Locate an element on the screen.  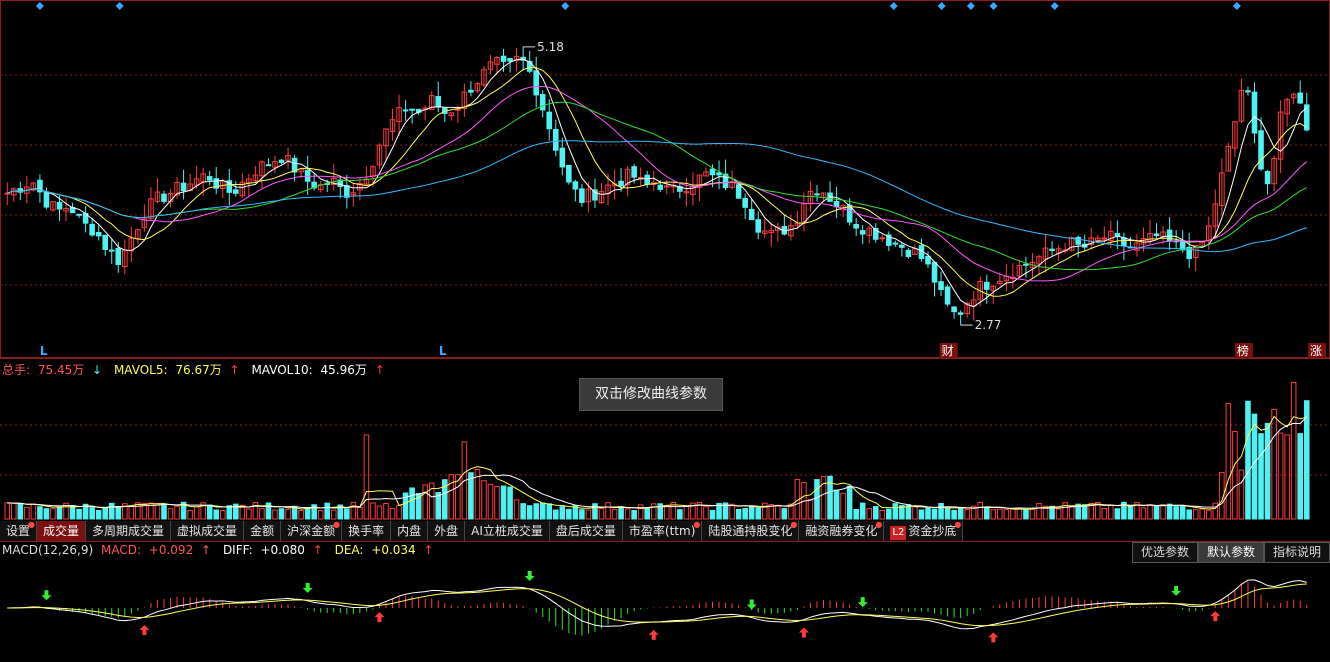
tab-label: 成交量 is located at coordinates (61, 531).